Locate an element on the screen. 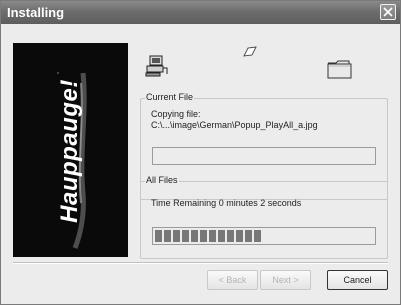 The height and width of the screenshot is (305, 401). all-files-progress-bar is located at coordinates (264, 236).